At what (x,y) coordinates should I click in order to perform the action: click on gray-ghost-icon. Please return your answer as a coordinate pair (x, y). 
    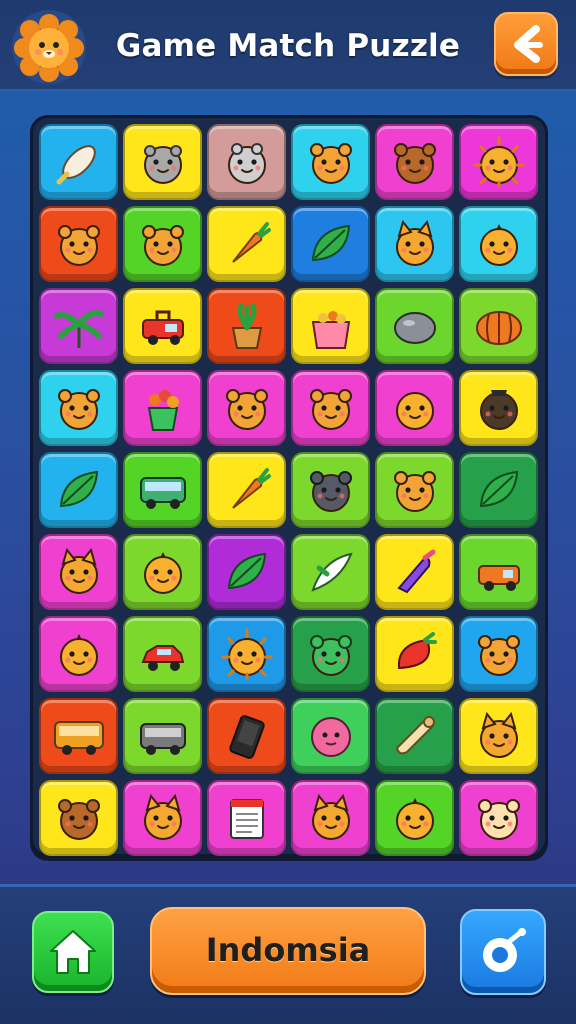
    Looking at the image, I should click on (246, 163).